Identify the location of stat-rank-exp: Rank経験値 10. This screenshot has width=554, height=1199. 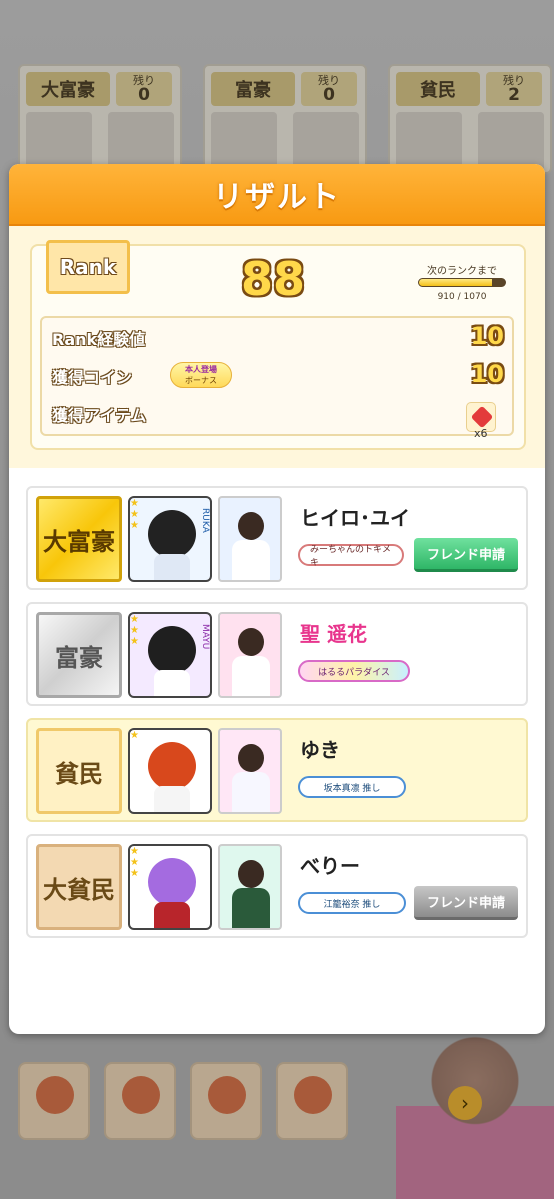
(279, 338).